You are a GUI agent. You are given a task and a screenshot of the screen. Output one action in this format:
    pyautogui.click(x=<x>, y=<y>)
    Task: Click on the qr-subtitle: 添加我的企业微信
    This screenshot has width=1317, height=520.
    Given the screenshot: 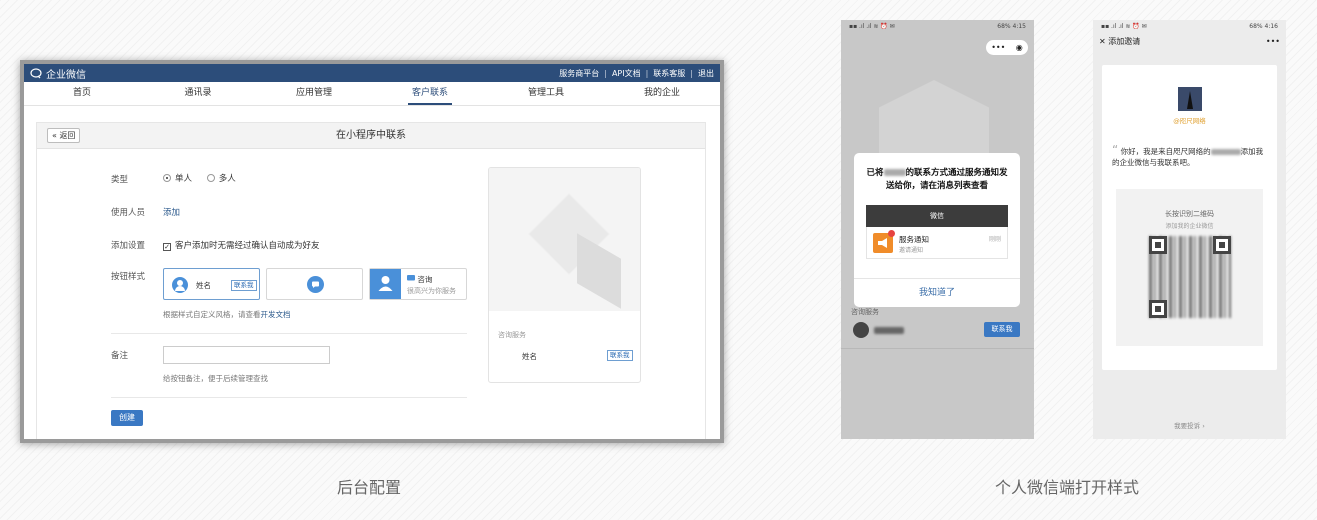 What is the action you would take?
    pyautogui.click(x=1189, y=226)
    